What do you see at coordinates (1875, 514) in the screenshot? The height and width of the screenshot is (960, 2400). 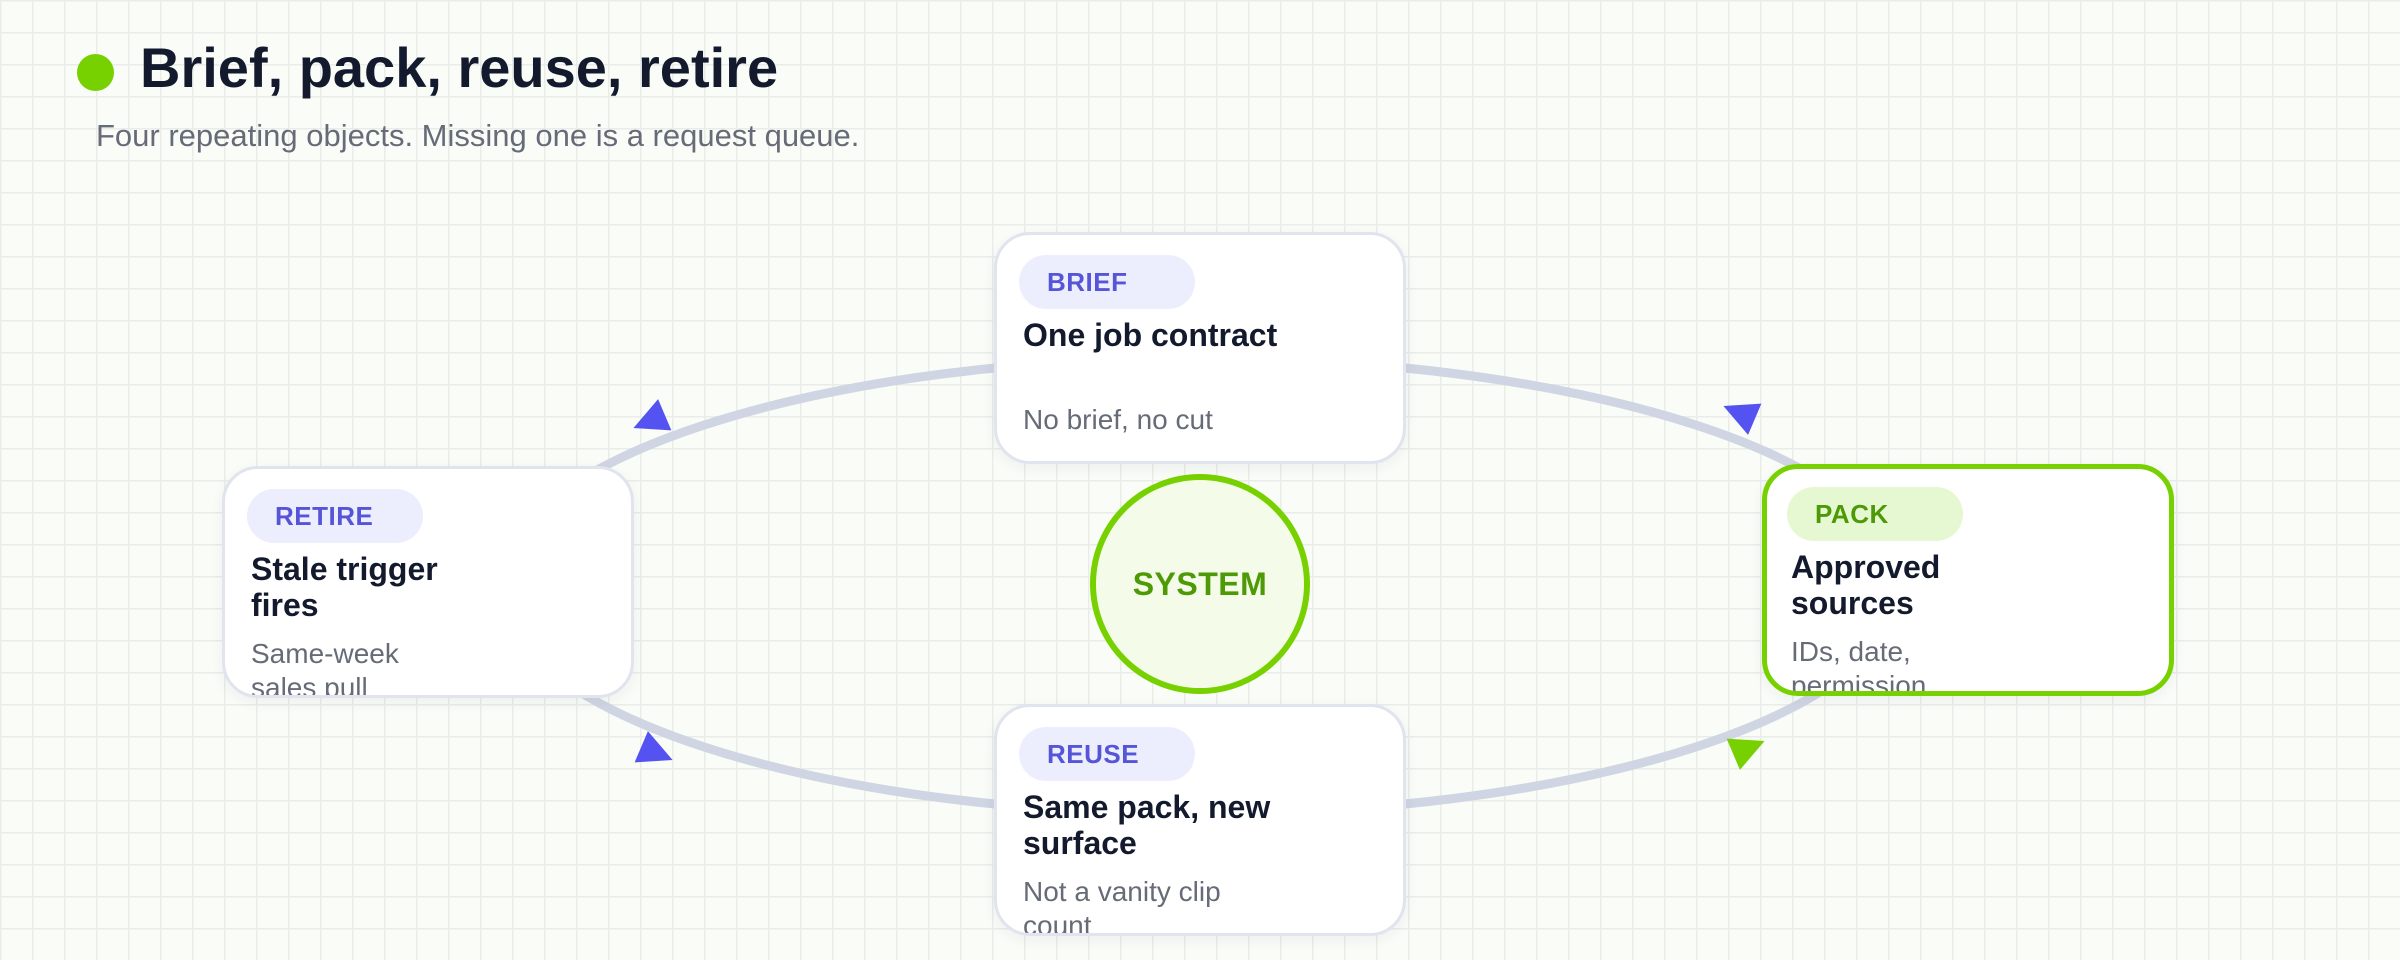 I see `stage-tag-pack: PACK` at bounding box center [1875, 514].